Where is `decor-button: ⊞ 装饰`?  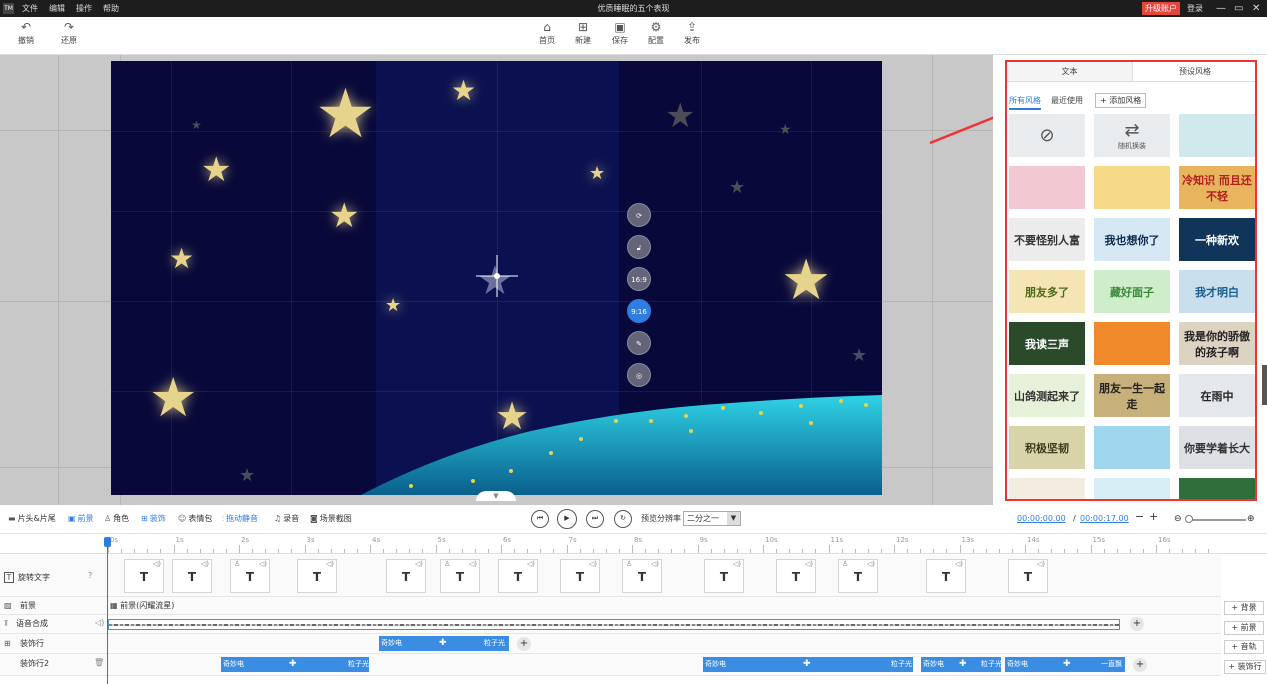 decor-button: ⊞ 装饰 is located at coordinates (153, 519).